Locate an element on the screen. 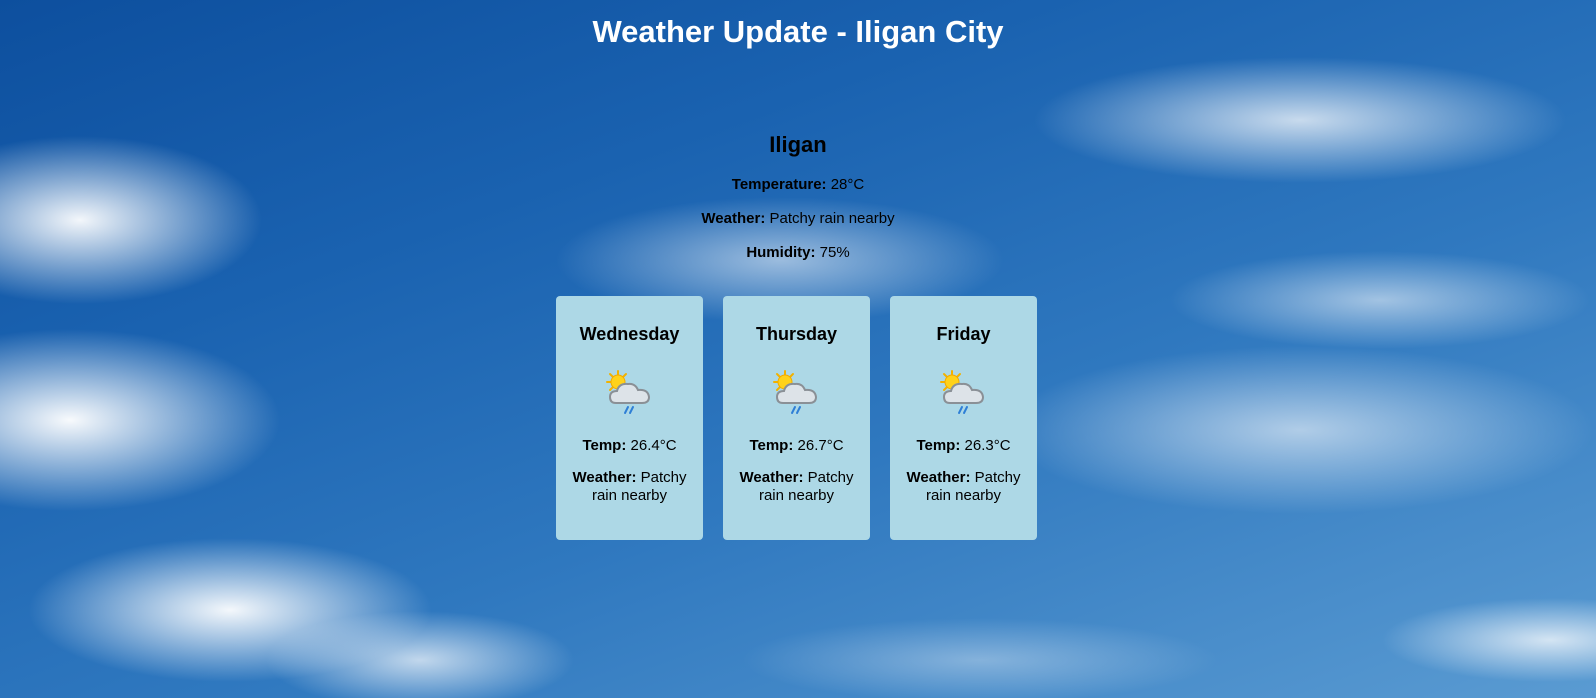 This screenshot has width=1596, height=698. humidity-line: Humidity: 75% is located at coordinates (798, 252).